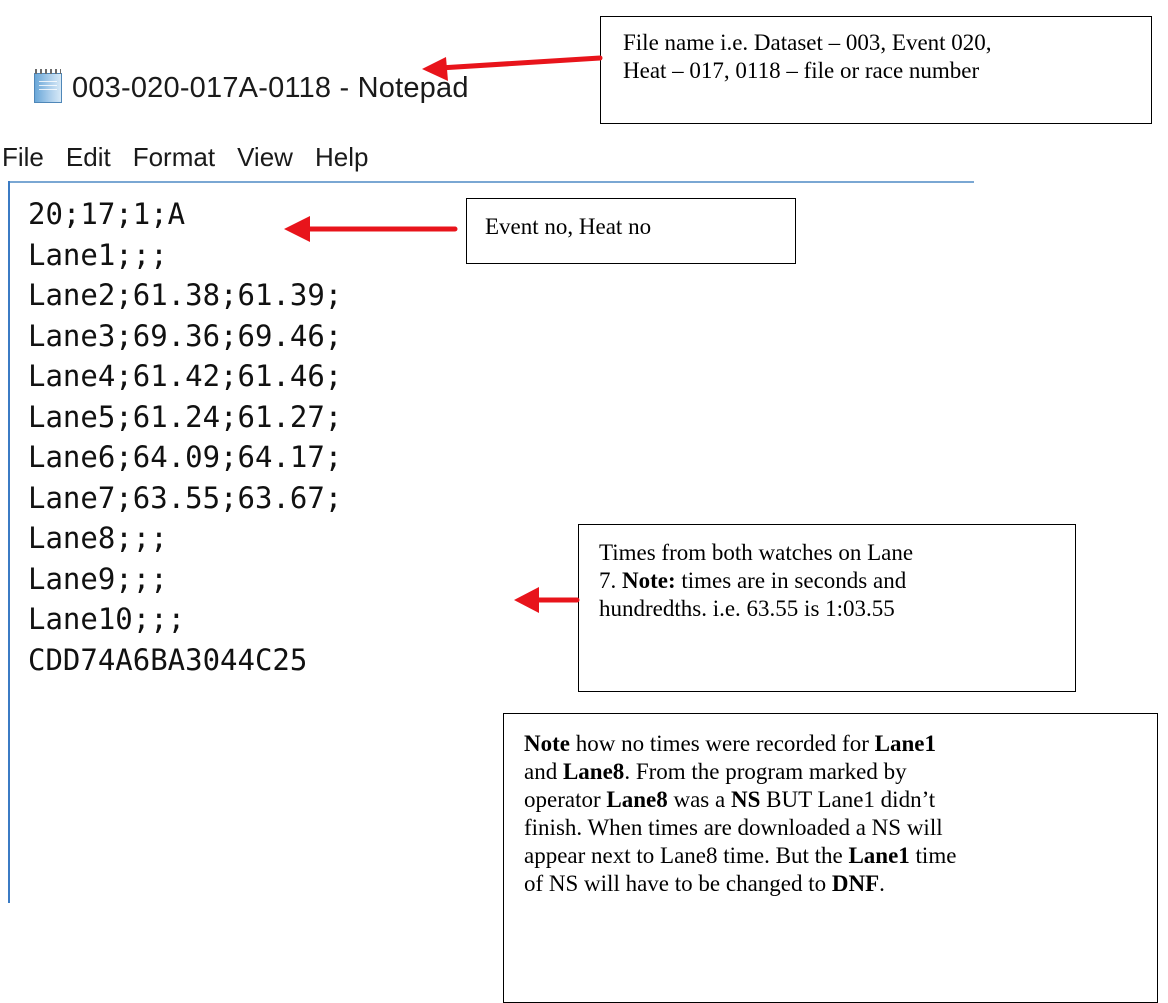 The width and height of the screenshot is (1168, 1003). I want to click on editor-left-border, so click(9, 542).